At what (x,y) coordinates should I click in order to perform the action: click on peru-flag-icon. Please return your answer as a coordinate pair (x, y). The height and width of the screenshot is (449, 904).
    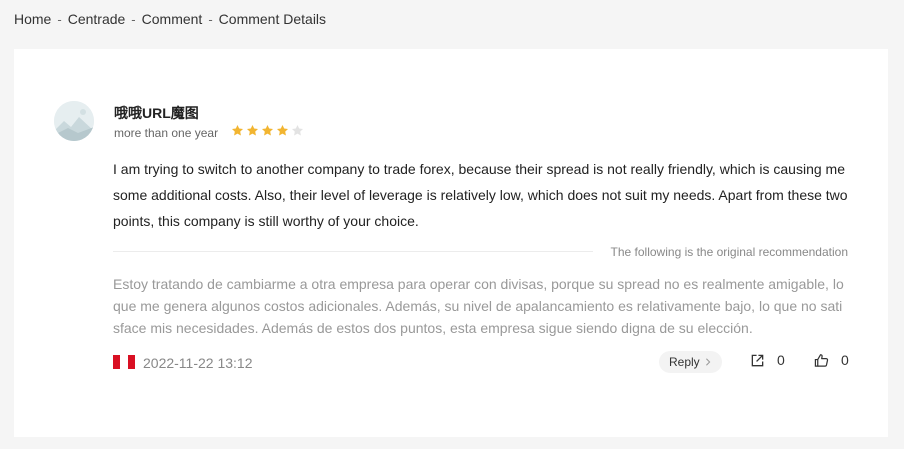
    Looking at the image, I should click on (124, 362).